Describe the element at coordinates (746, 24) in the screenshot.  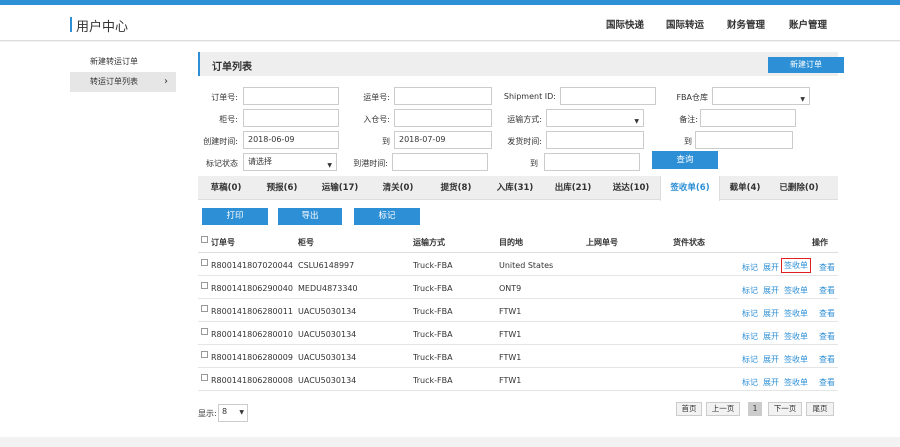
I see `nav-finance: 财务管理` at that location.